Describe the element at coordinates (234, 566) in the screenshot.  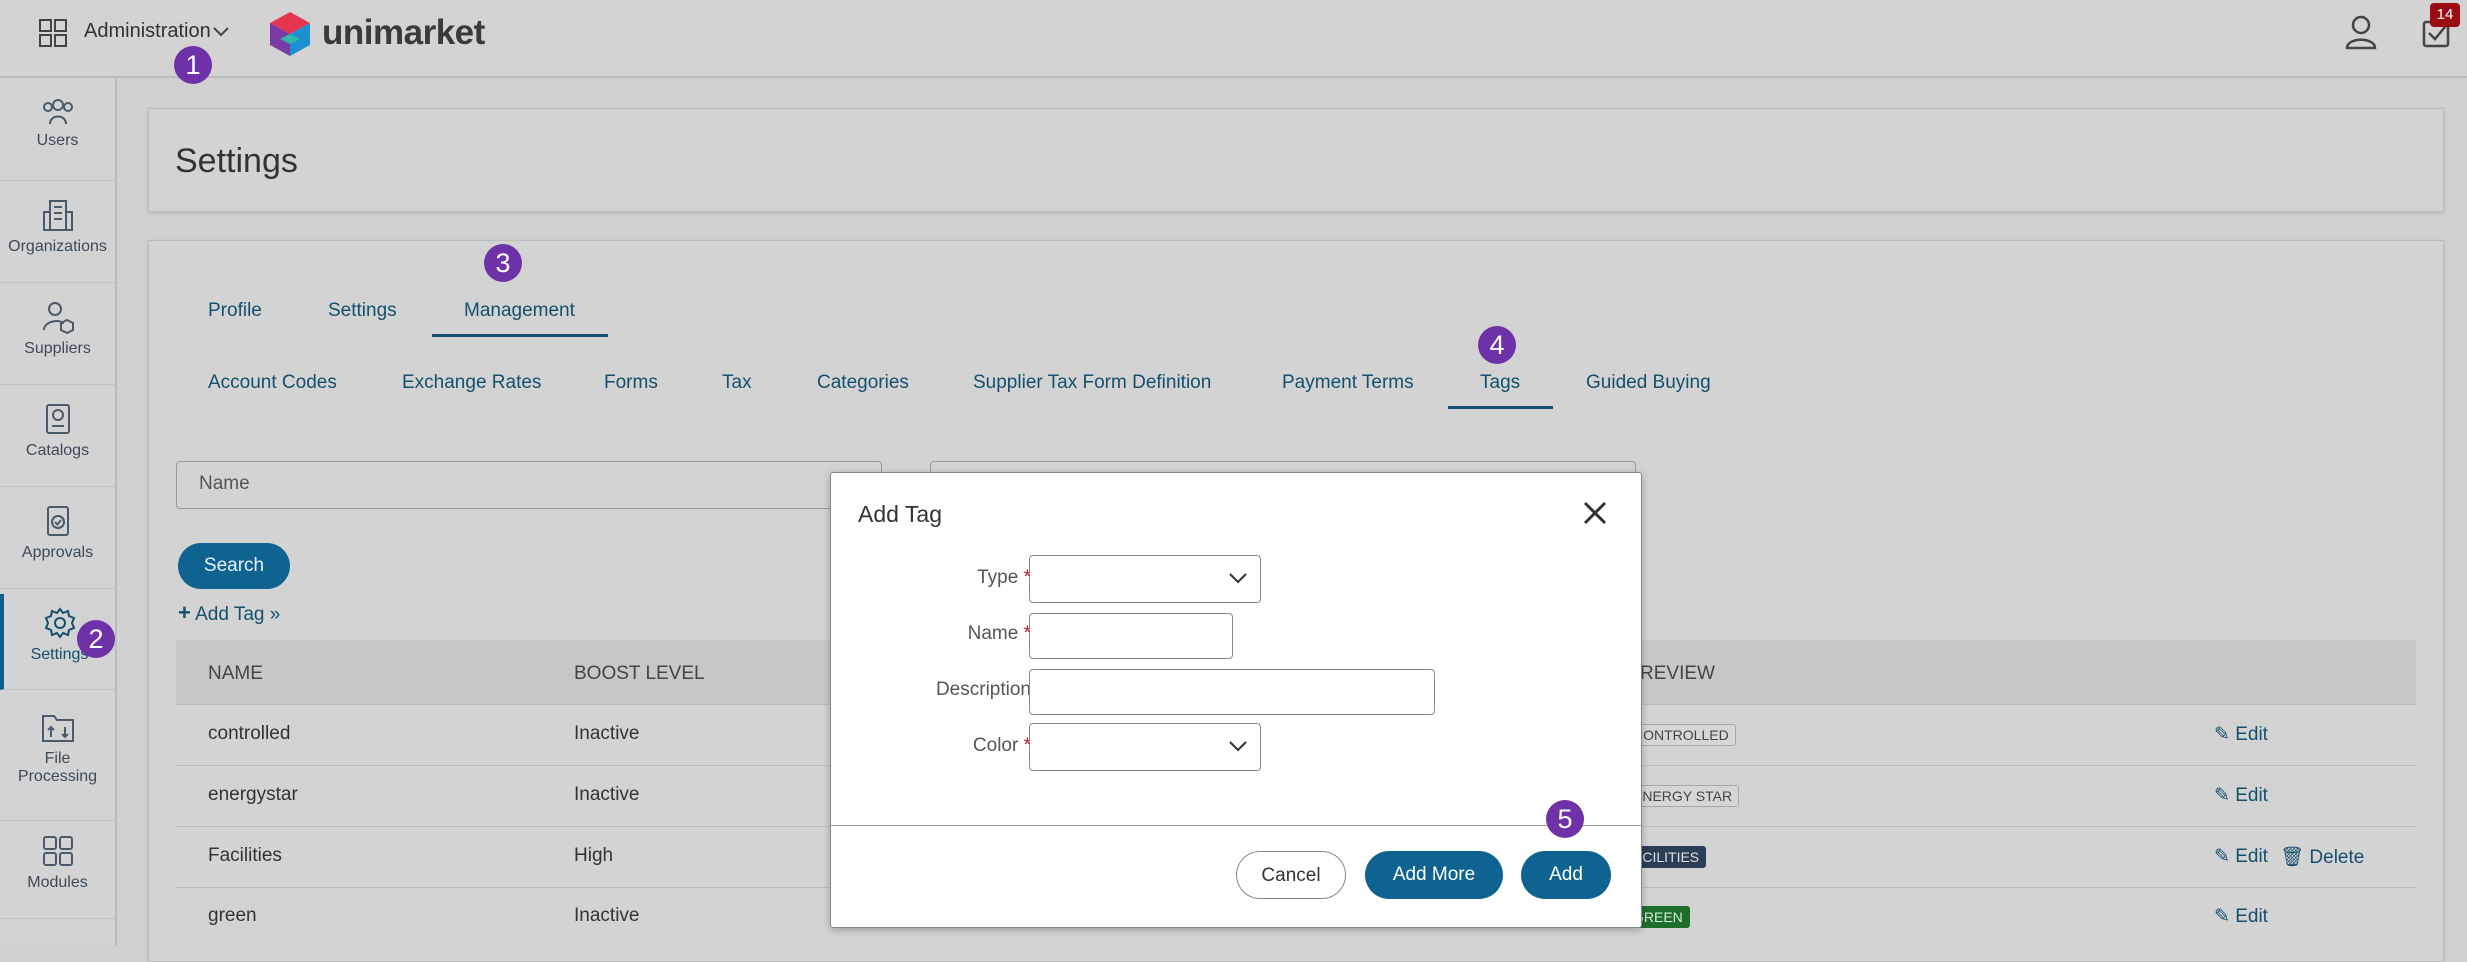
I see `search-button: Search` at that location.